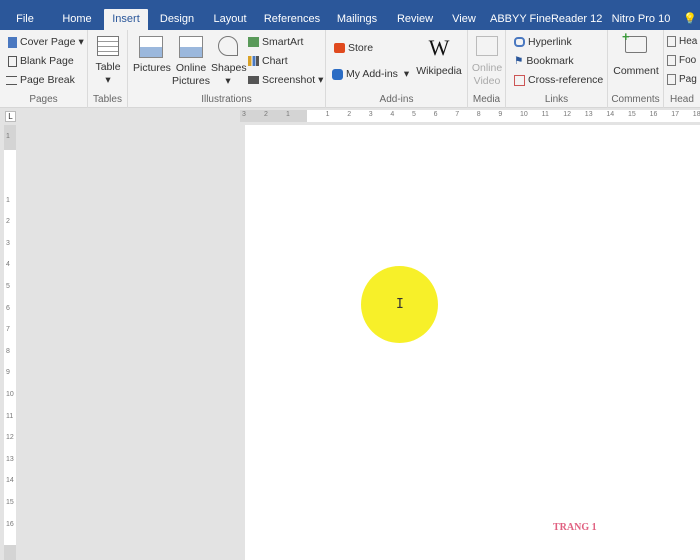 This screenshot has width=700, height=560. I want to click on group-label: Illustrations, so click(226, 99).